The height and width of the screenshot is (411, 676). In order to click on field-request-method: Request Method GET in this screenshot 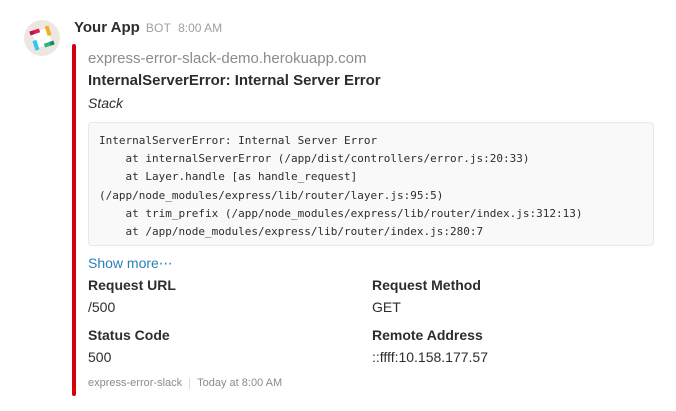, I will do `click(514, 296)`.